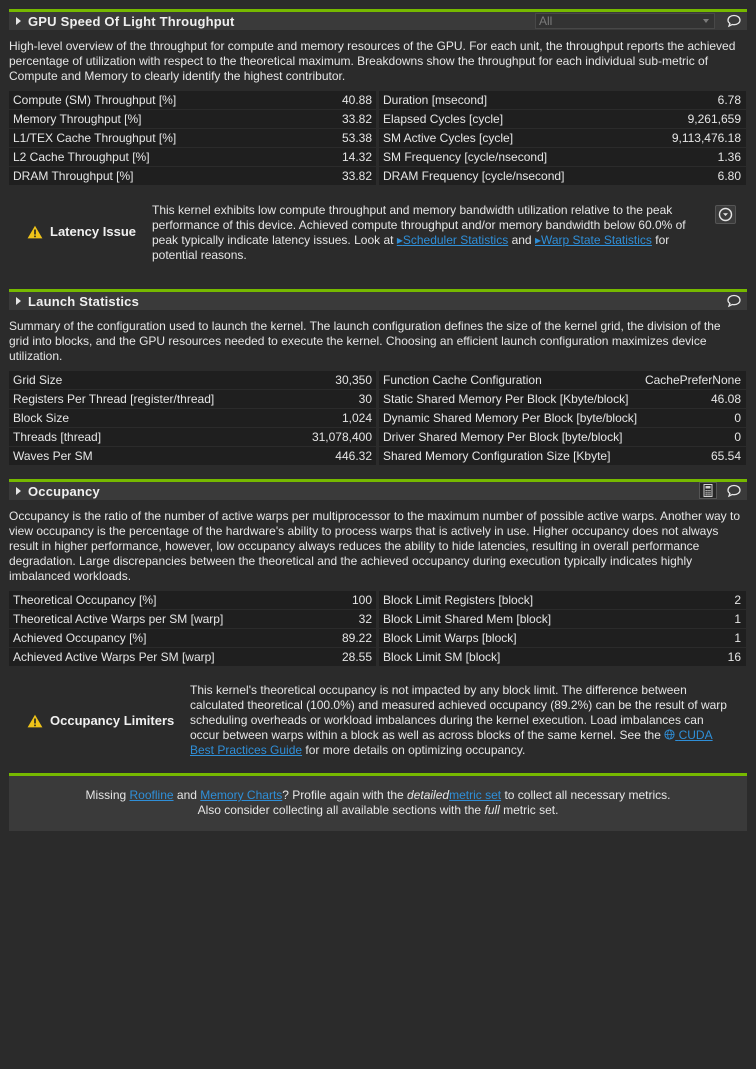  I want to click on body-filter-select: All, so click(625, 21).